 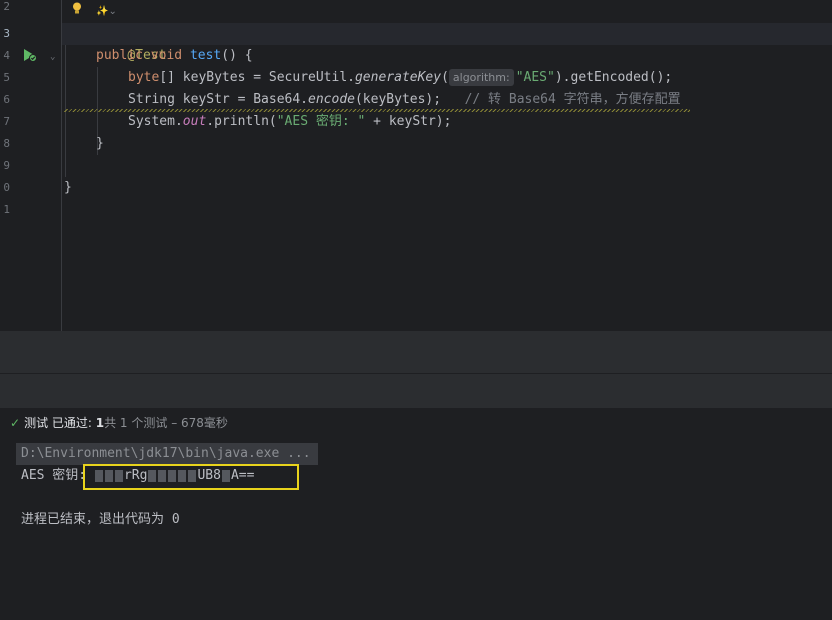 I want to click on tool-window-toolbar, so click(x=416, y=391).